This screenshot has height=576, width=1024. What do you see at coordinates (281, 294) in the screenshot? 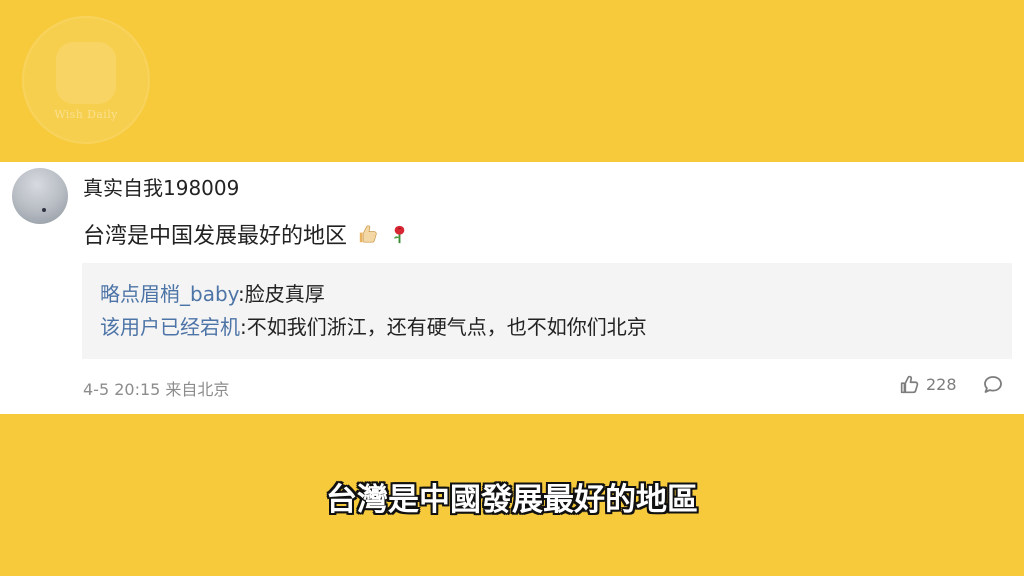
I see `reply-text: :脸皮真厚` at bounding box center [281, 294].